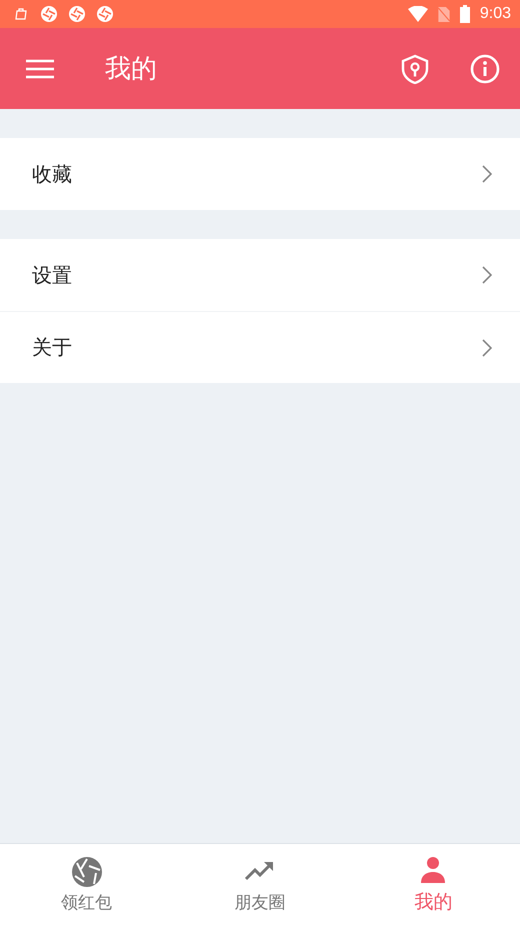 This screenshot has height=926, width=520. Describe the element at coordinates (444, 14) in the screenshot. I see `no-sim-icon` at that location.